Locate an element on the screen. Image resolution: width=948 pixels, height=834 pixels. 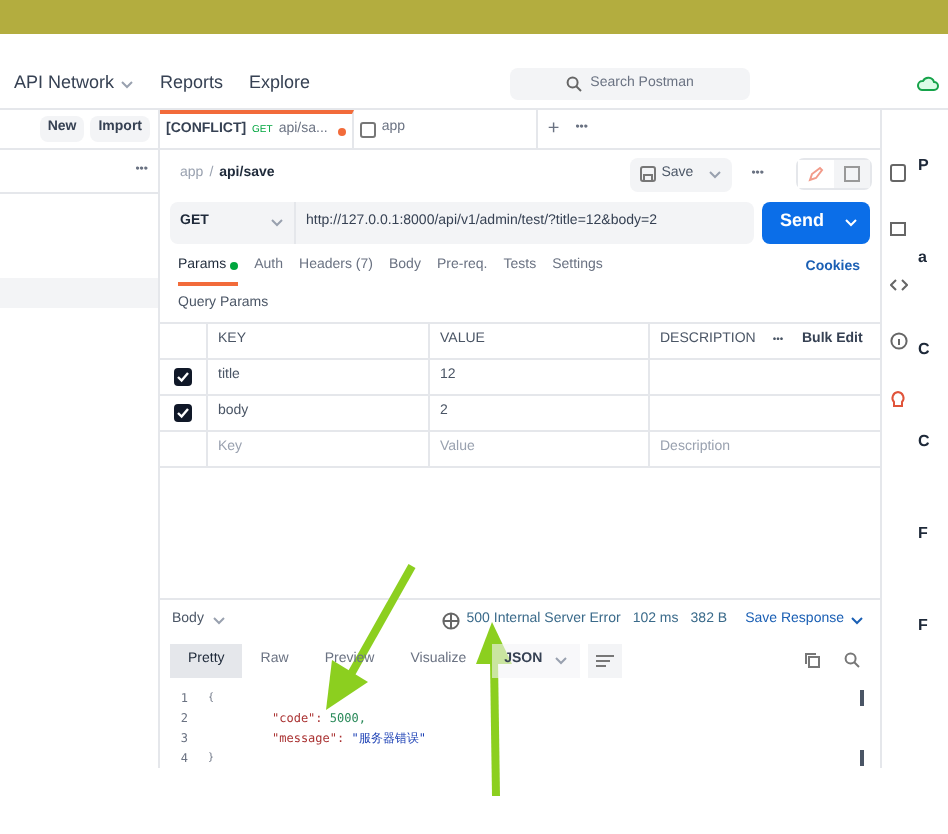
floppy-icon is located at coordinates (647, 174).